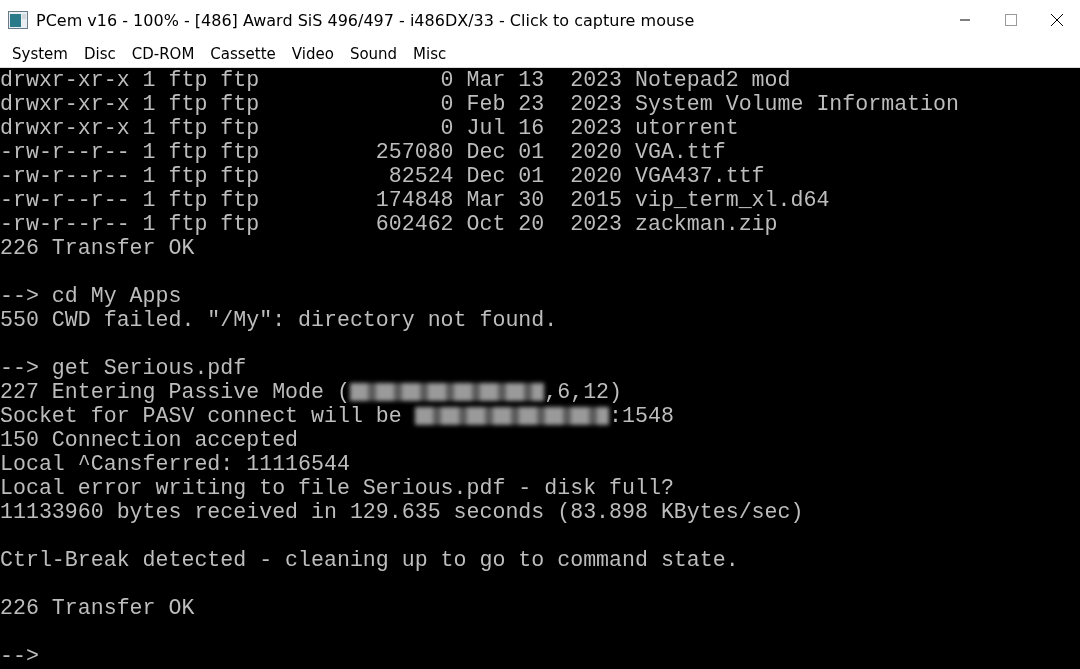 Image resolution: width=1080 pixels, height=669 pixels. What do you see at coordinates (363, 152) in the screenshot?
I see `terminal-line: -rw-r--r-- 1 ftp ftp 257080 Dec 01 2020 VGA.ttf` at bounding box center [363, 152].